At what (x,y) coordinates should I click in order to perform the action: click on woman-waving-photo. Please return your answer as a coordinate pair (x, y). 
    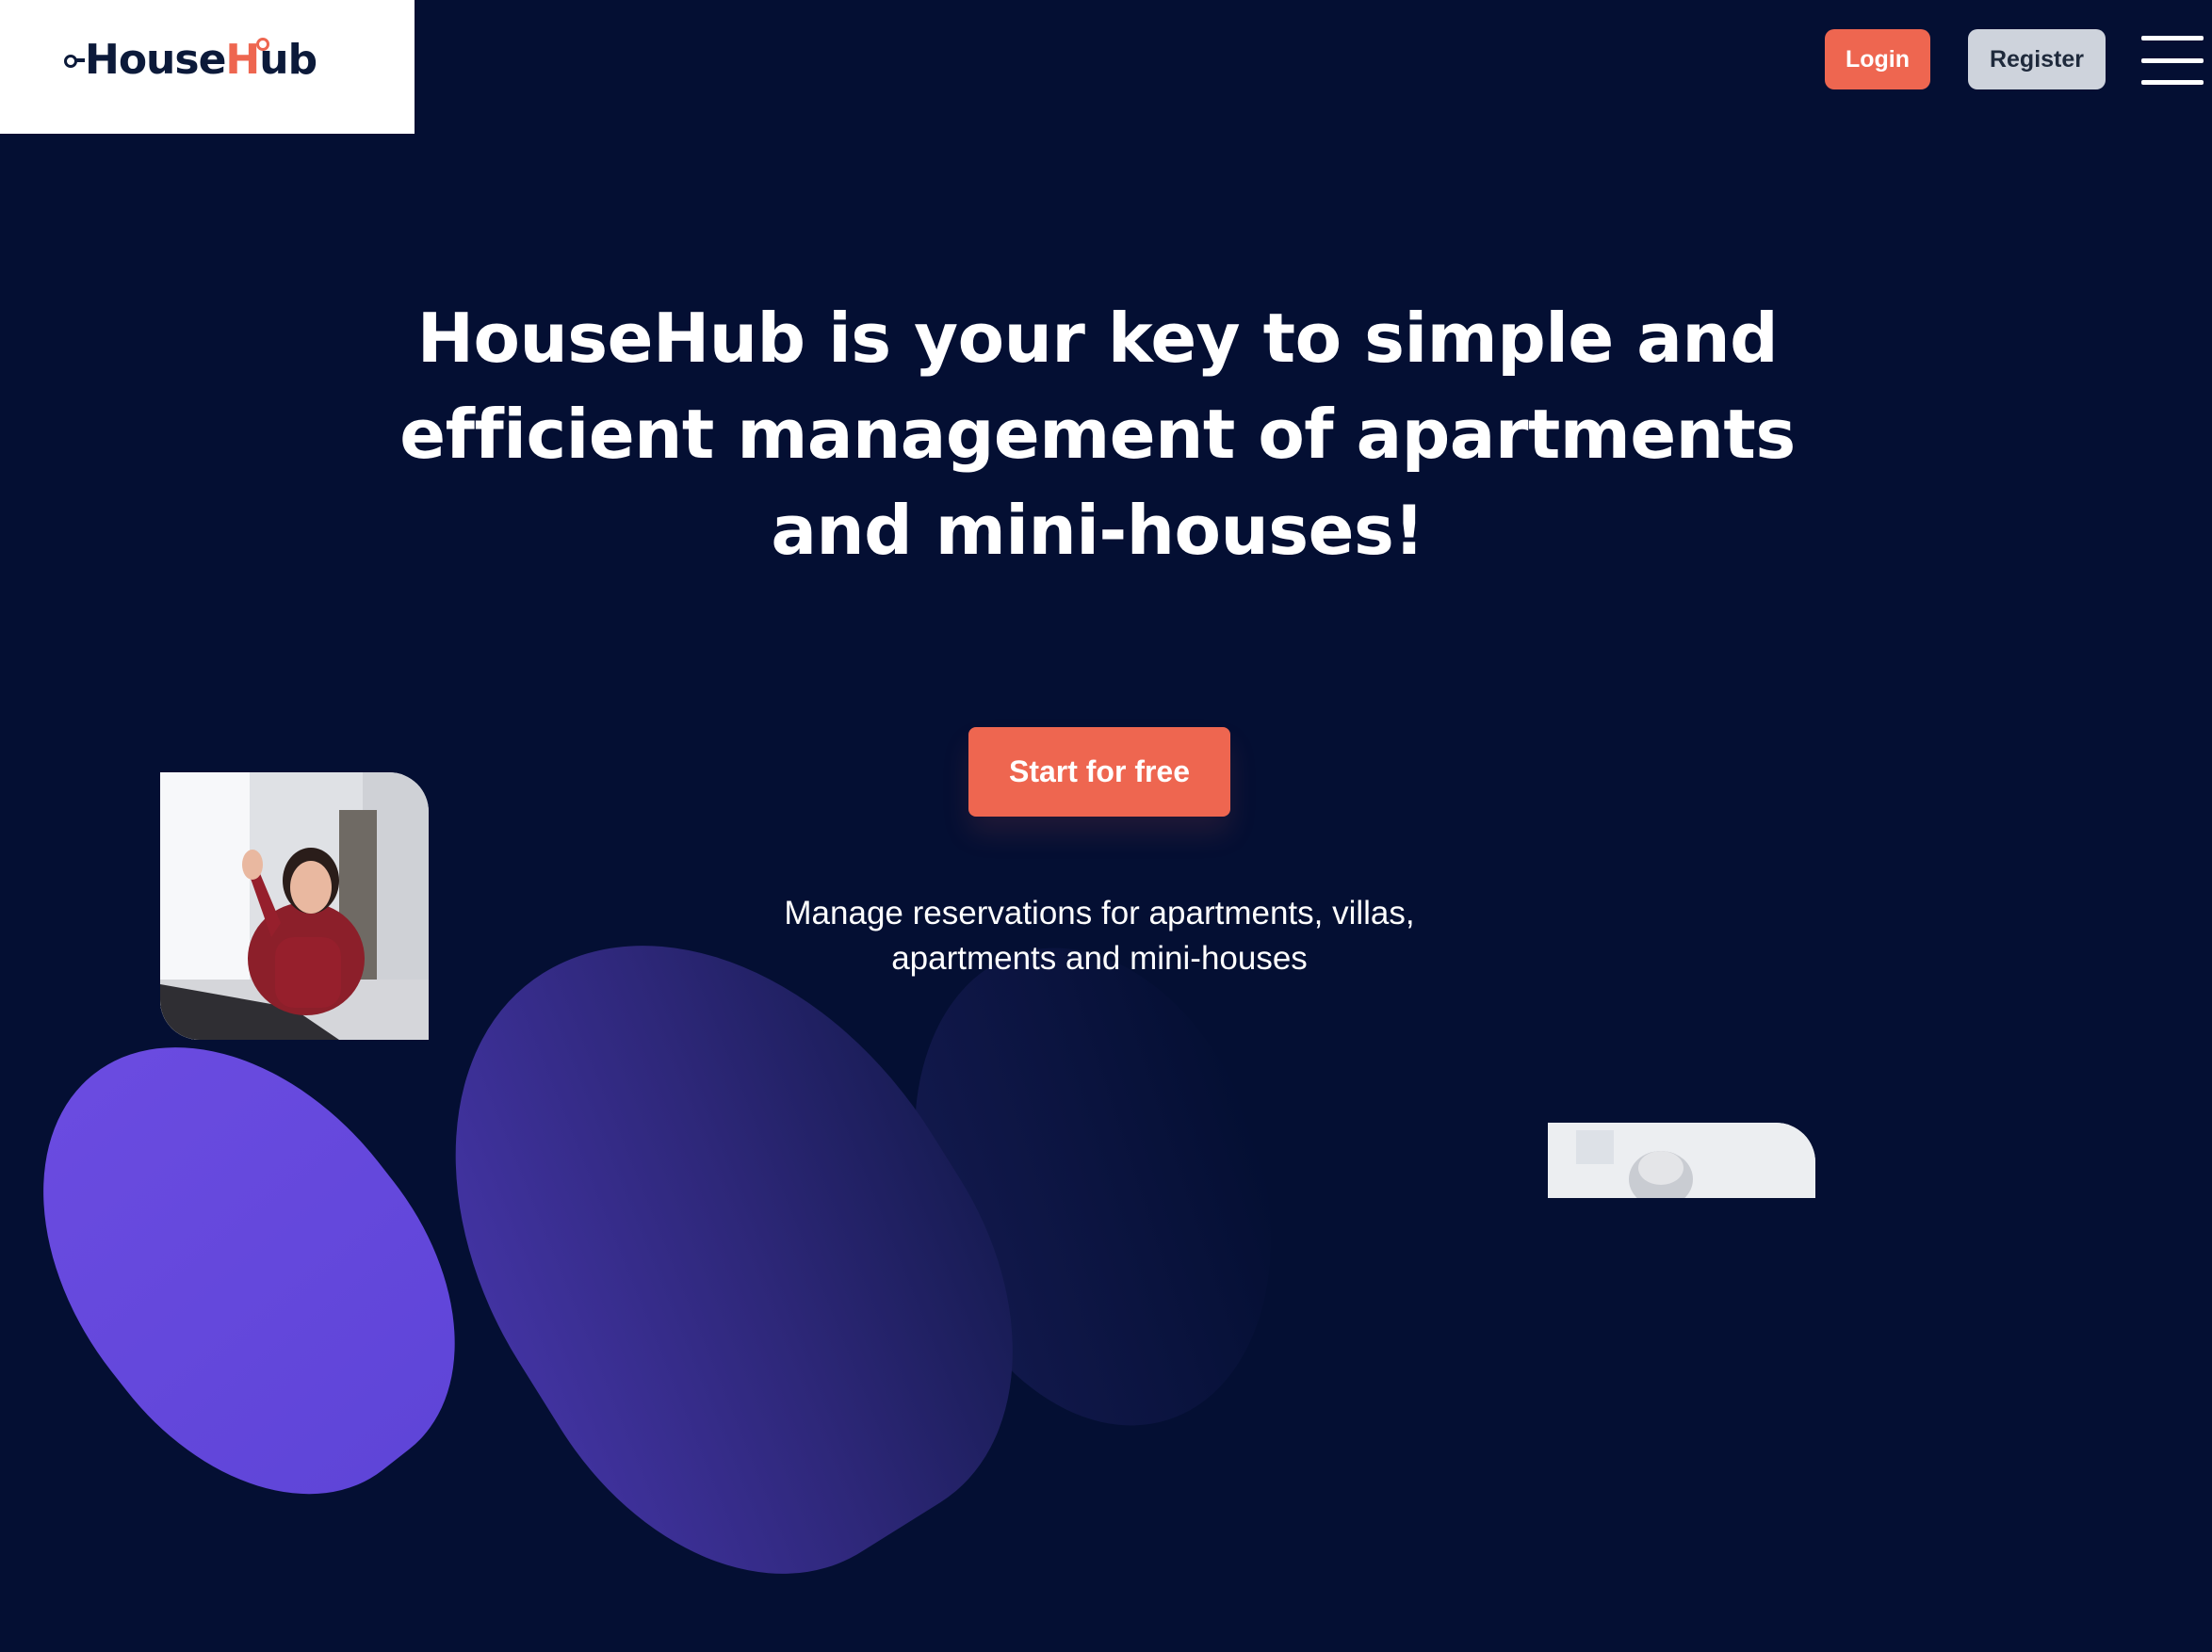
    Looking at the image, I should click on (294, 906).